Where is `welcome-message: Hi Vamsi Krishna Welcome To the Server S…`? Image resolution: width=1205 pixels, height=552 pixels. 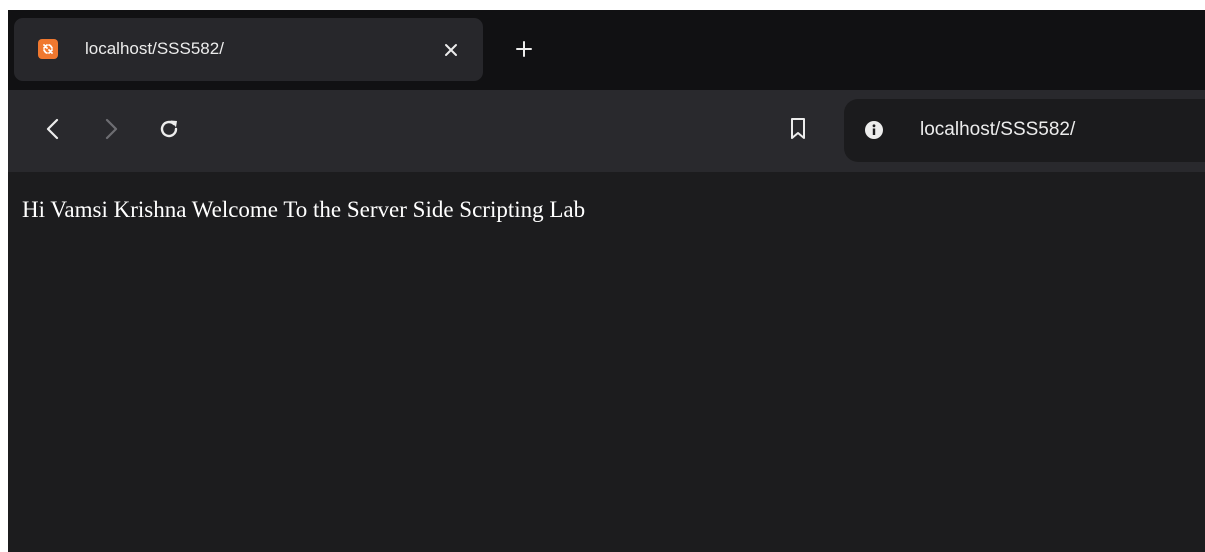
welcome-message: Hi Vamsi Krishna Welcome To the Server S… is located at coordinates (304, 209).